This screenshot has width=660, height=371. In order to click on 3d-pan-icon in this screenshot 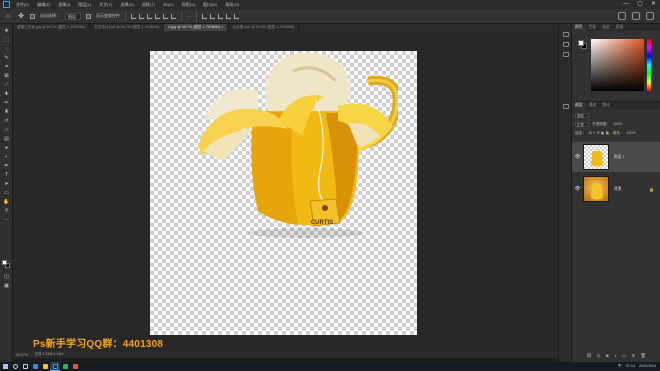, I will do `click(220, 16)`.